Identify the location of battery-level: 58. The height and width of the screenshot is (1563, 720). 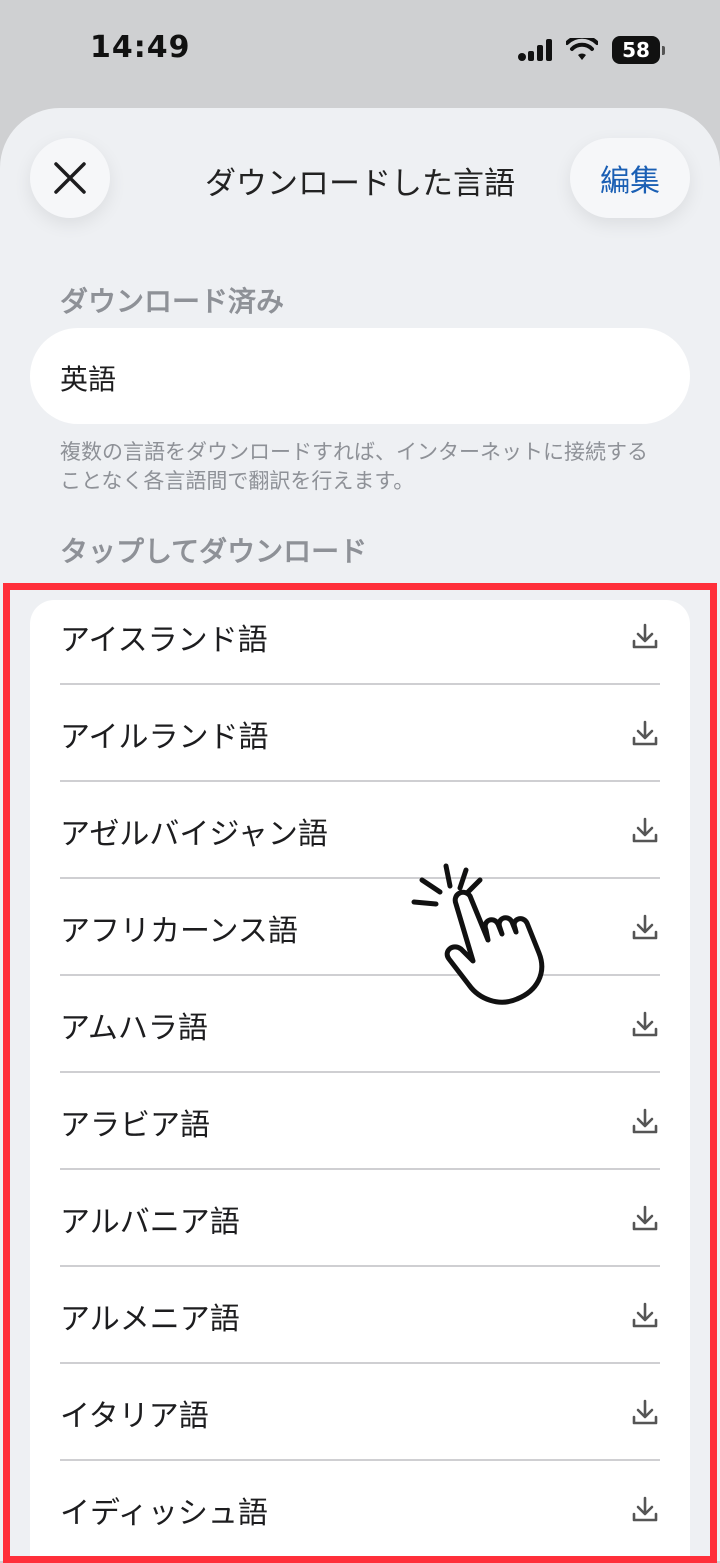
(636, 50).